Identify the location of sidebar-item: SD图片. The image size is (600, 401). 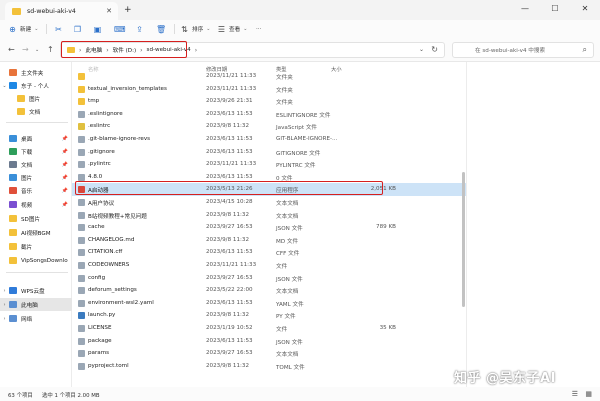
(36, 218).